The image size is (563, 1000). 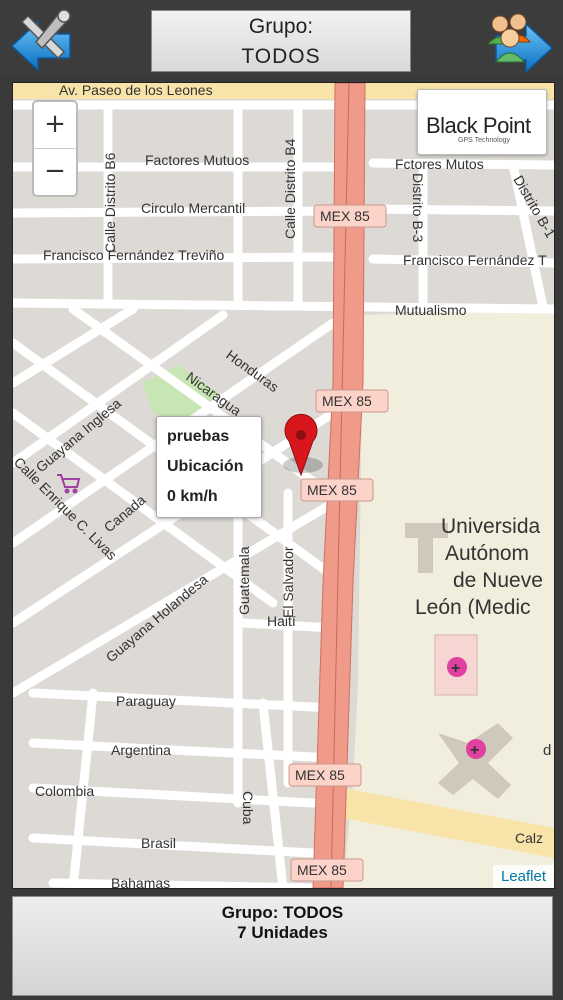 What do you see at coordinates (248, 808) in the screenshot?
I see `street-label: Cuba` at bounding box center [248, 808].